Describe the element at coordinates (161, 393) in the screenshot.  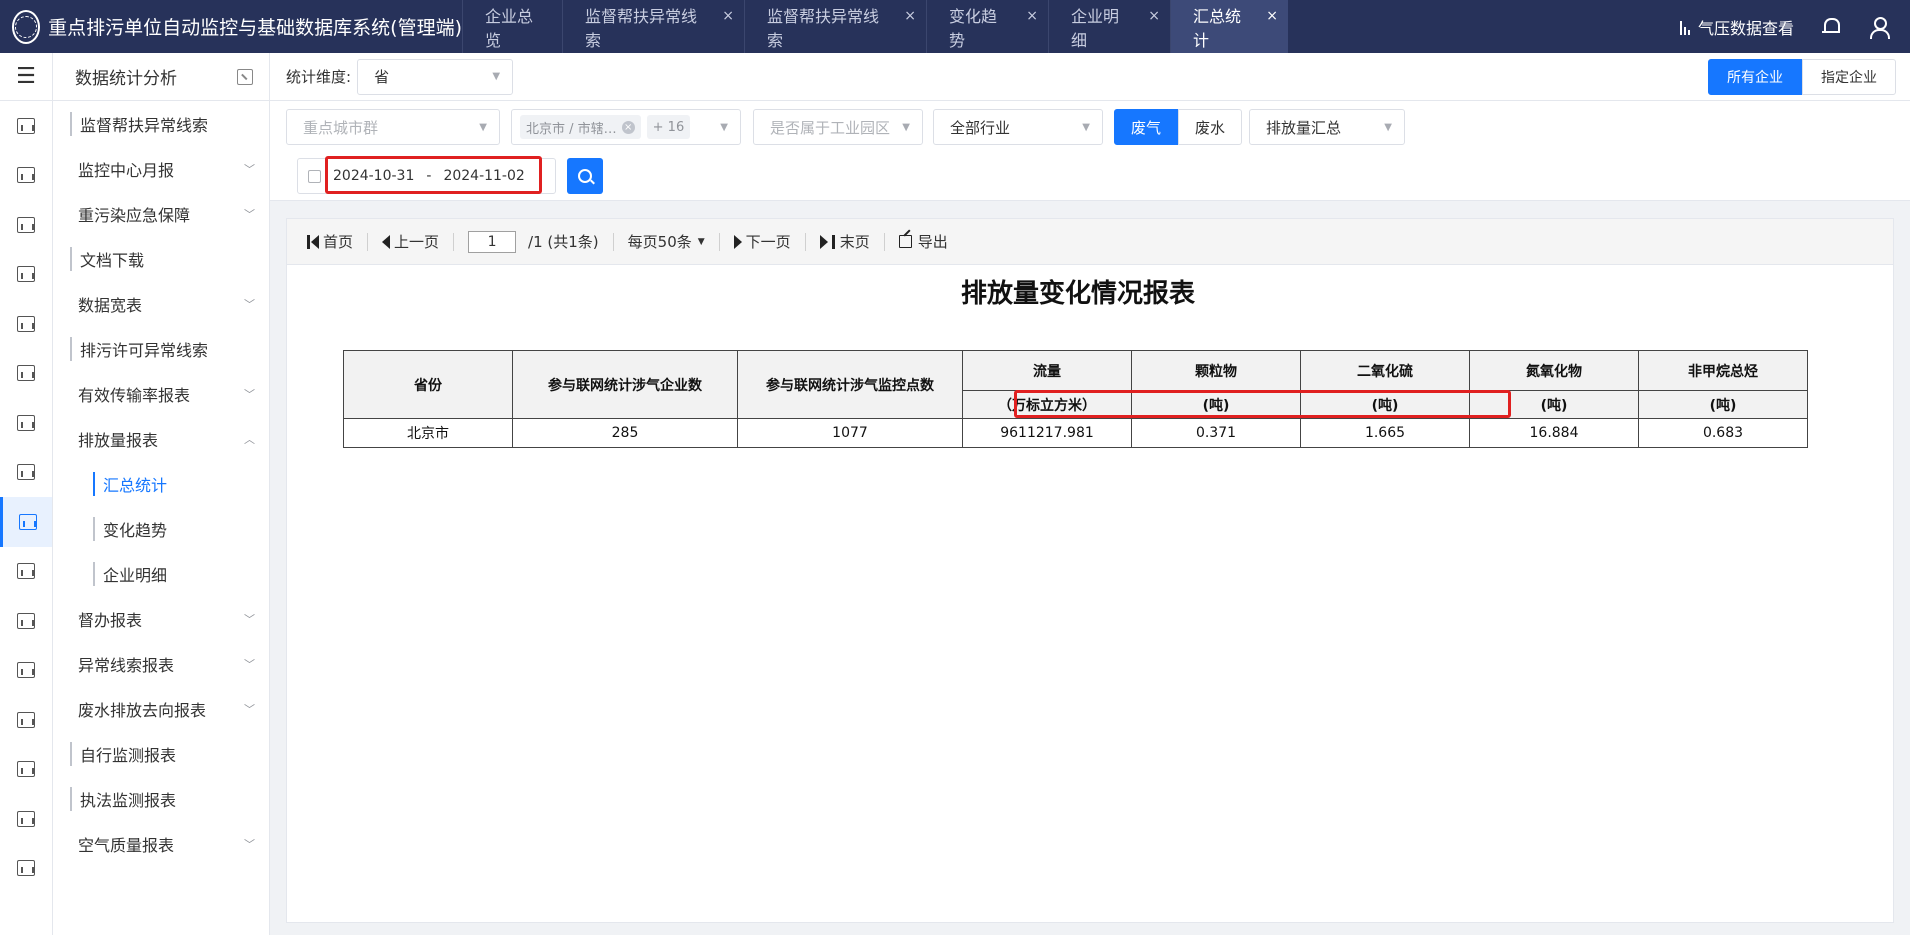
I see `sidebar-item: 有效传输率报表 ﹀` at that location.